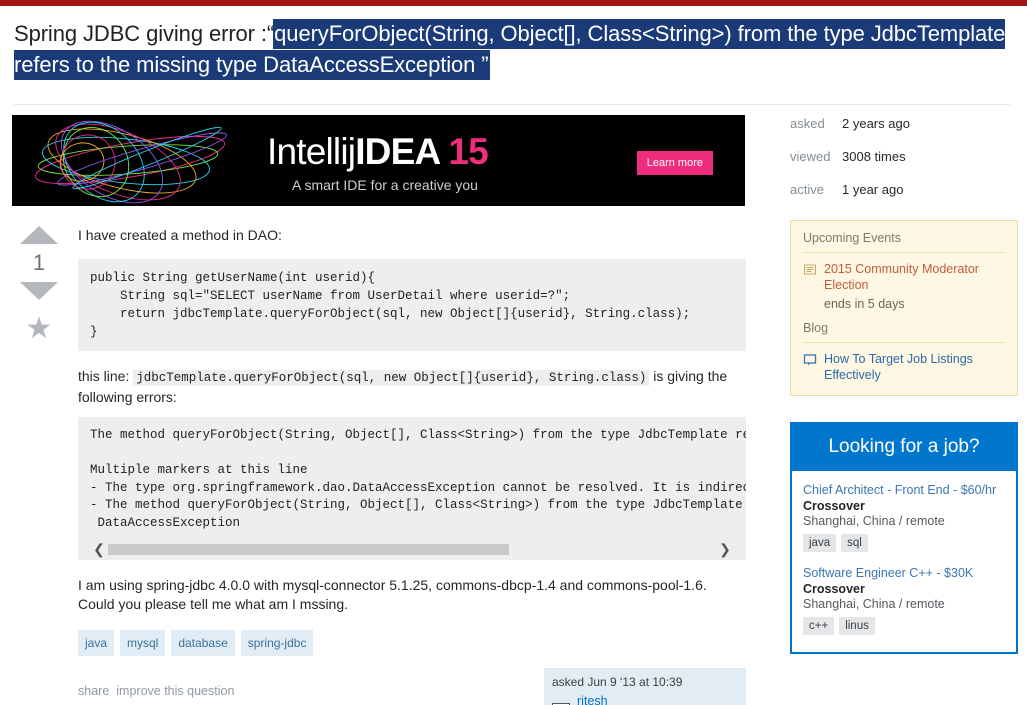 The width and height of the screenshot is (1027, 705). I want to click on vote-up-icon, so click(39, 235).